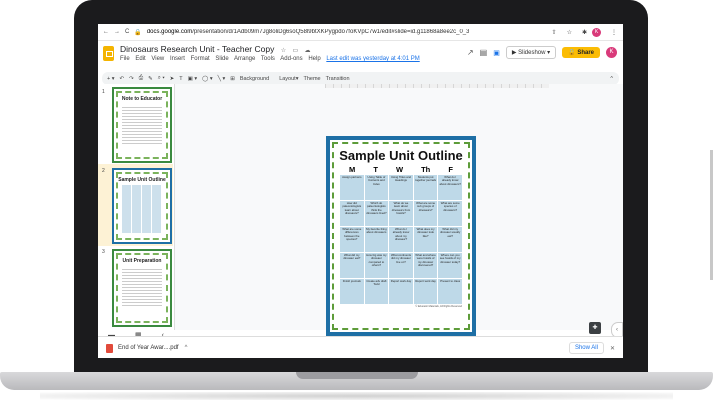 This screenshot has width=713, height=407. I want to click on comment-add-icon: ⊞, so click(232, 79).